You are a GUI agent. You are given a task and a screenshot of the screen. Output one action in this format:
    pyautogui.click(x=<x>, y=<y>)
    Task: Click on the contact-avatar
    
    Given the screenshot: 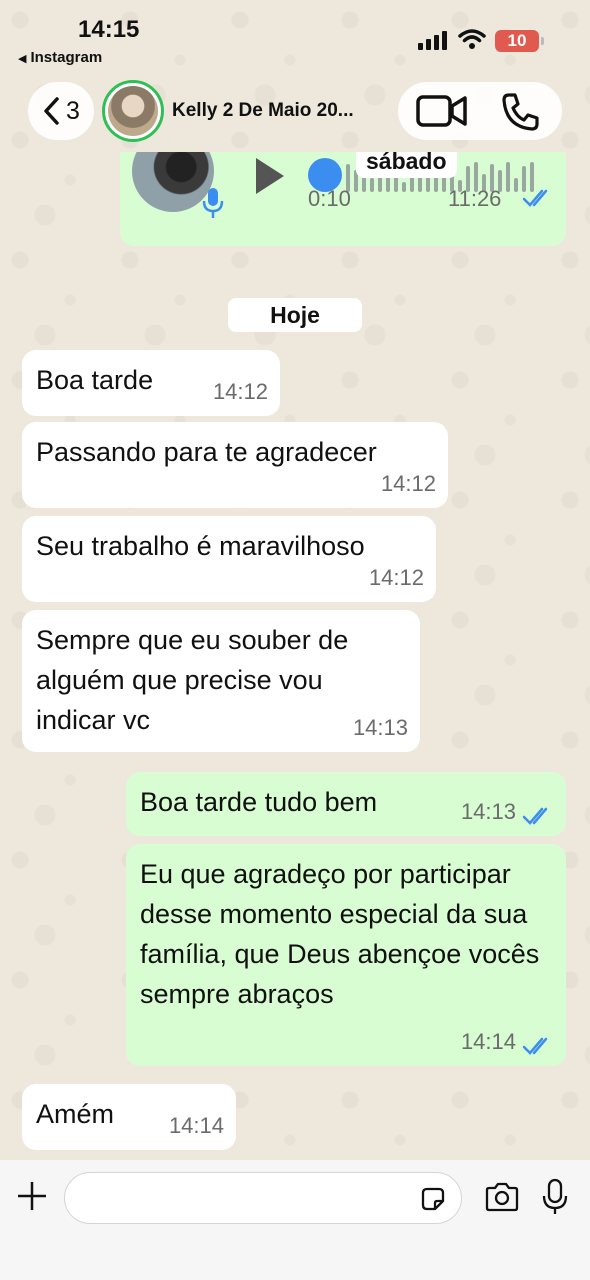 What is the action you would take?
    pyautogui.click(x=133, y=111)
    